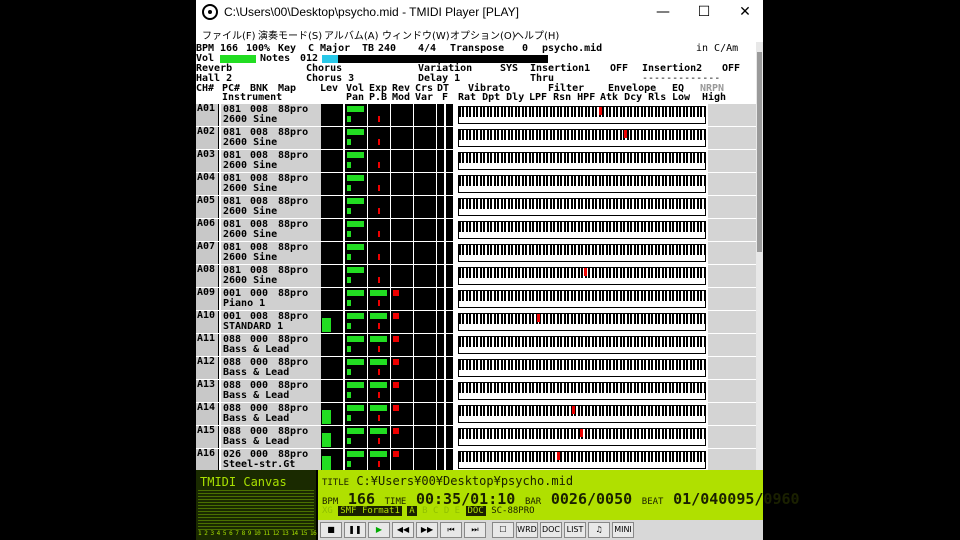 This screenshot has height=540, width=960. I want to click on volume-fill, so click(355, 408).